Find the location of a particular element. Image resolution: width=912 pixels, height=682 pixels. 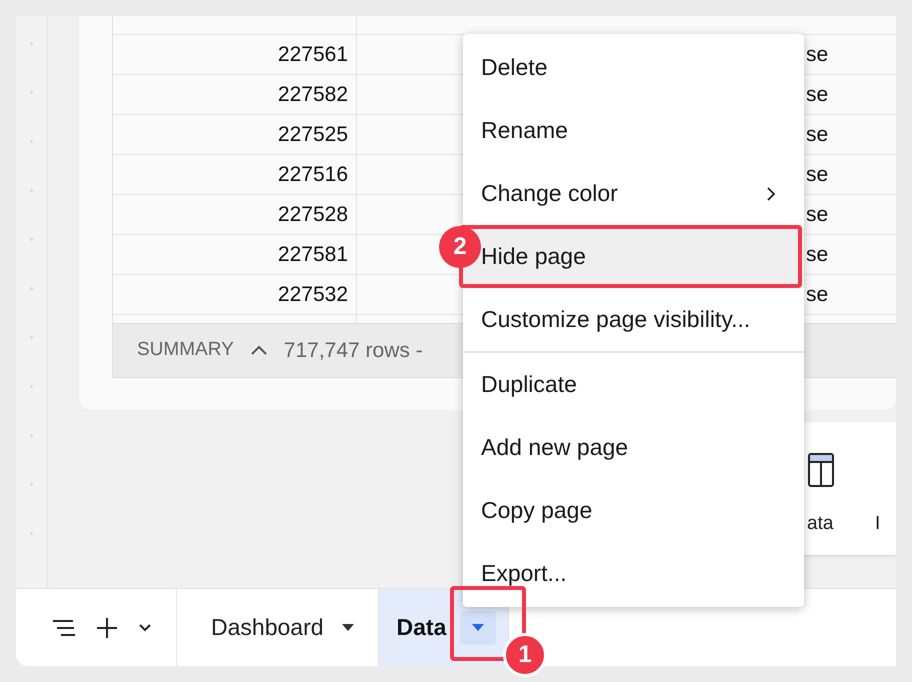

row-count: 717,747 rows - is located at coordinates (353, 351).